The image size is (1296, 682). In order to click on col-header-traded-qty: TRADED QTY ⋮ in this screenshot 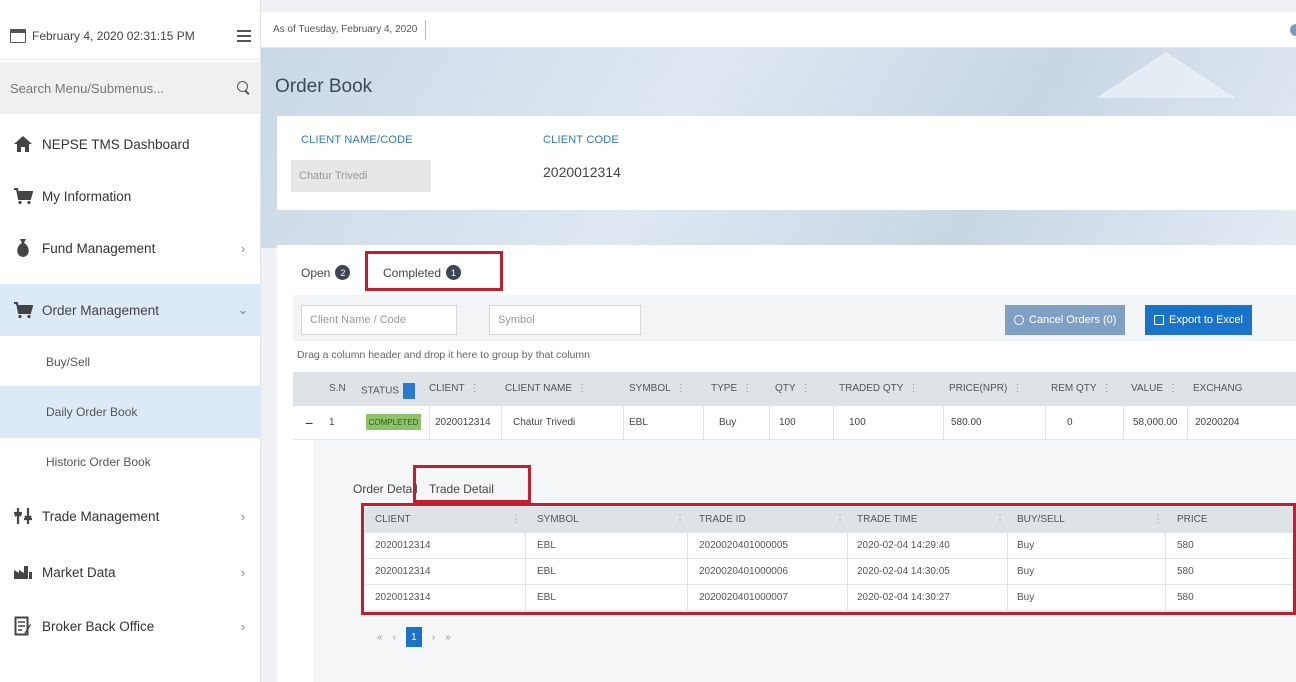, I will do `click(878, 388)`.